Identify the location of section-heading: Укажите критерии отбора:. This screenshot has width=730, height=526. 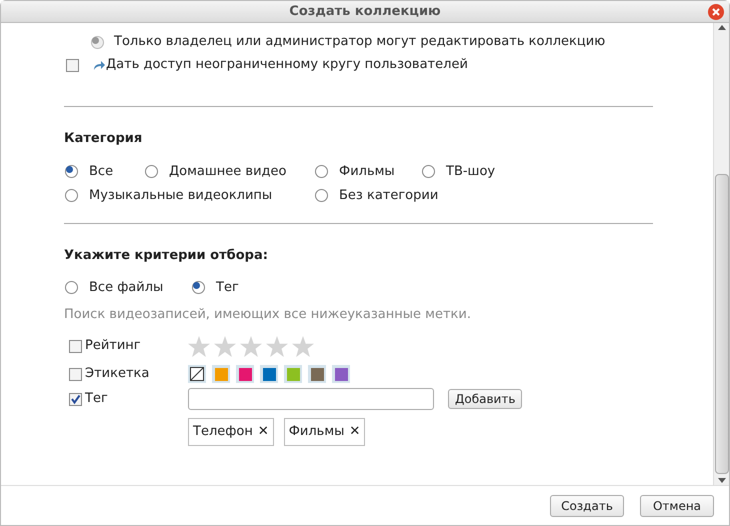
(166, 255).